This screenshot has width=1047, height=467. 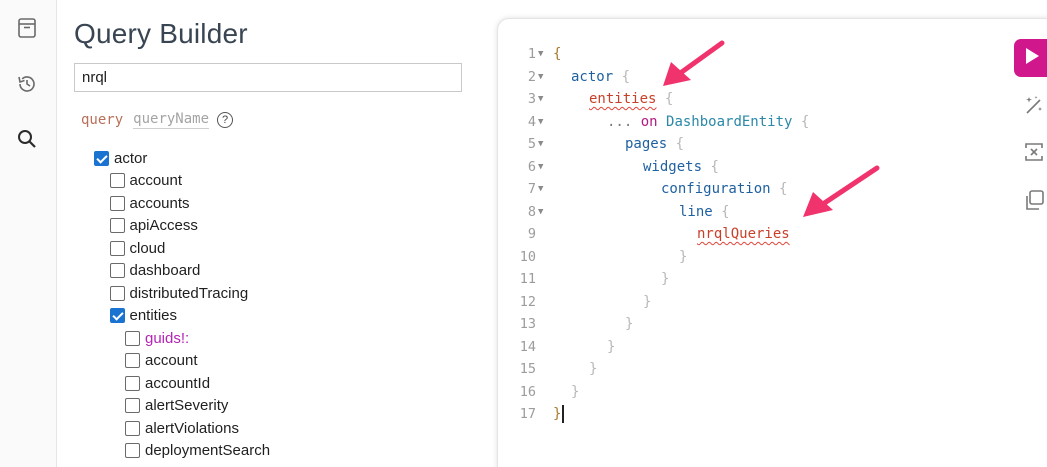 What do you see at coordinates (268, 77) in the screenshot?
I see `explorer-search-input` at bounding box center [268, 77].